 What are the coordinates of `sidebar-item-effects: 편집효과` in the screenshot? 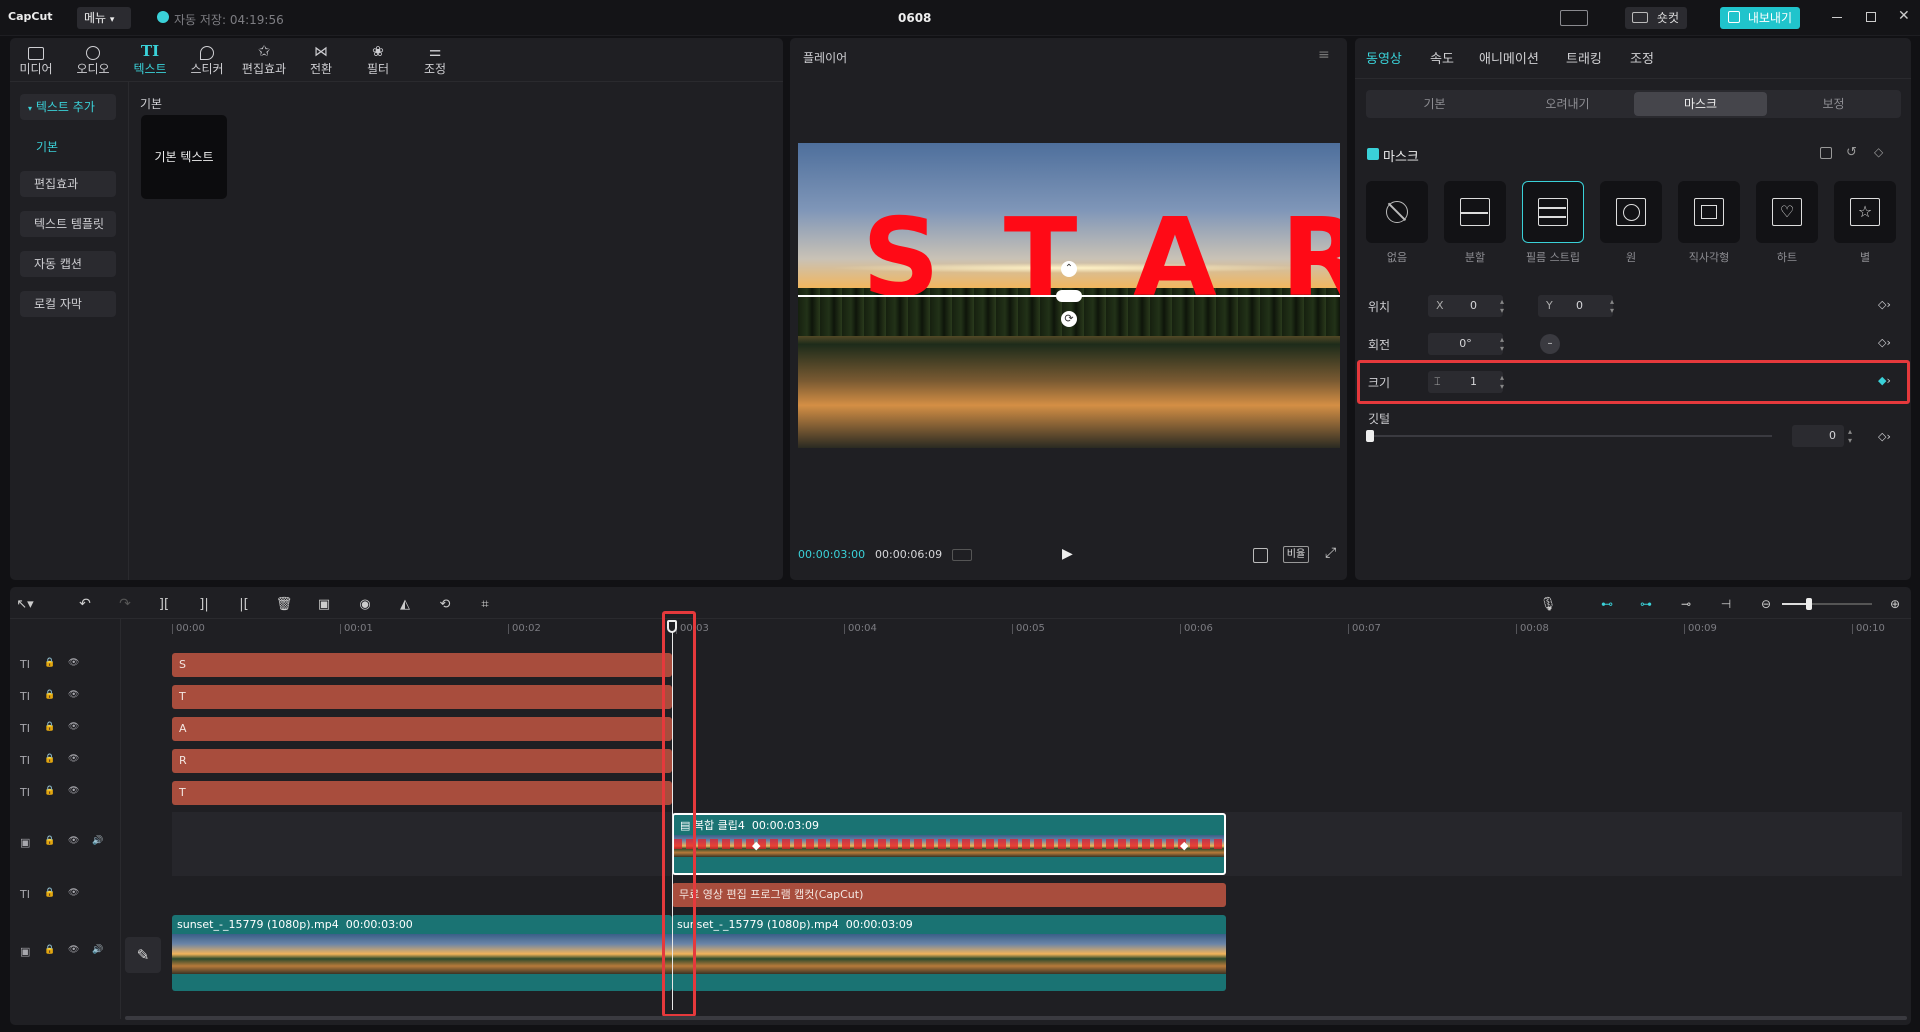 It's located at (68, 184).